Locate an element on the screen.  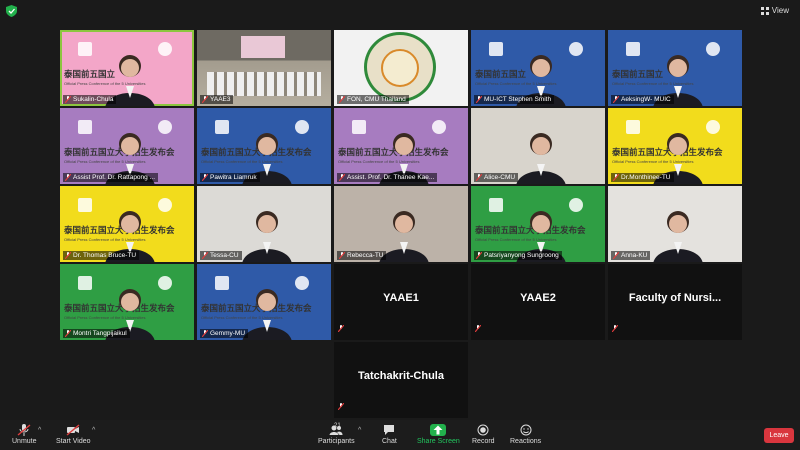
unmute-label: Unmute is located at coordinates (24, 441).